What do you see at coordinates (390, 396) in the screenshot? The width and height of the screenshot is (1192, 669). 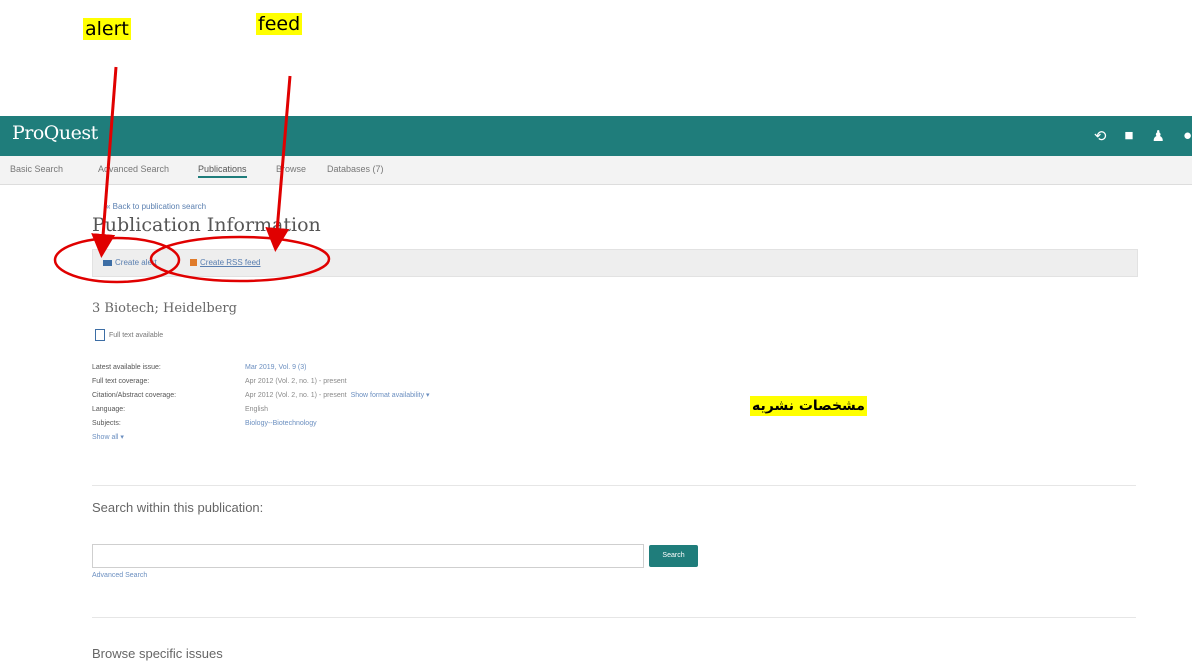 I see `show-format-availability-link: Show format availability ▾` at bounding box center [390, 396].